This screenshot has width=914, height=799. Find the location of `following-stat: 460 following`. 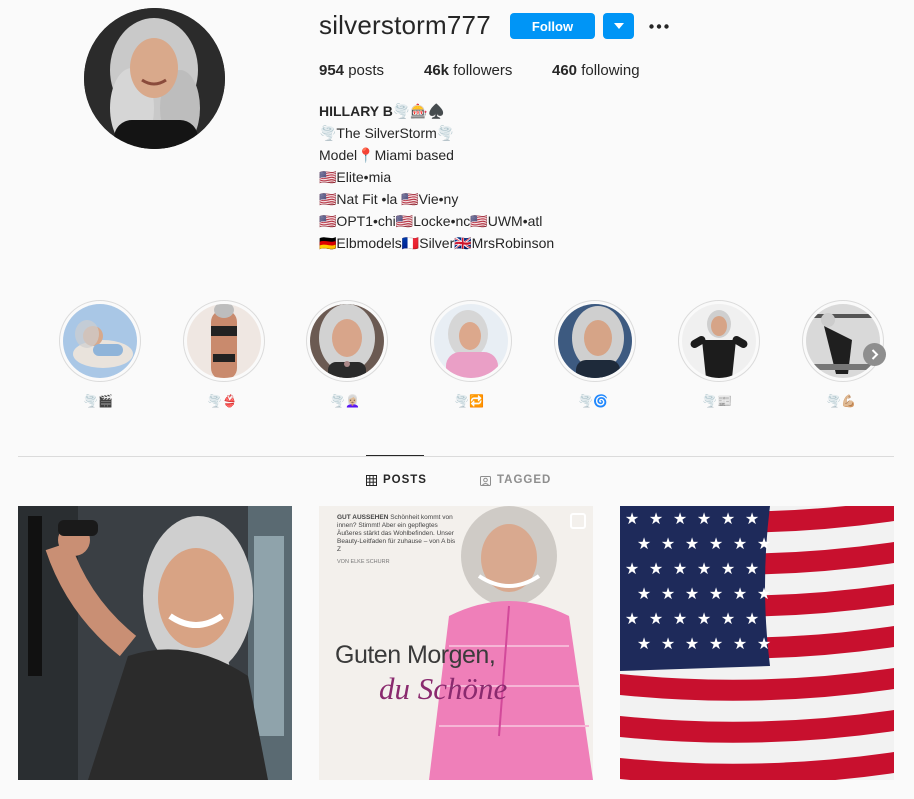

following-stat: 460 following is located at coordinates (596, 70).